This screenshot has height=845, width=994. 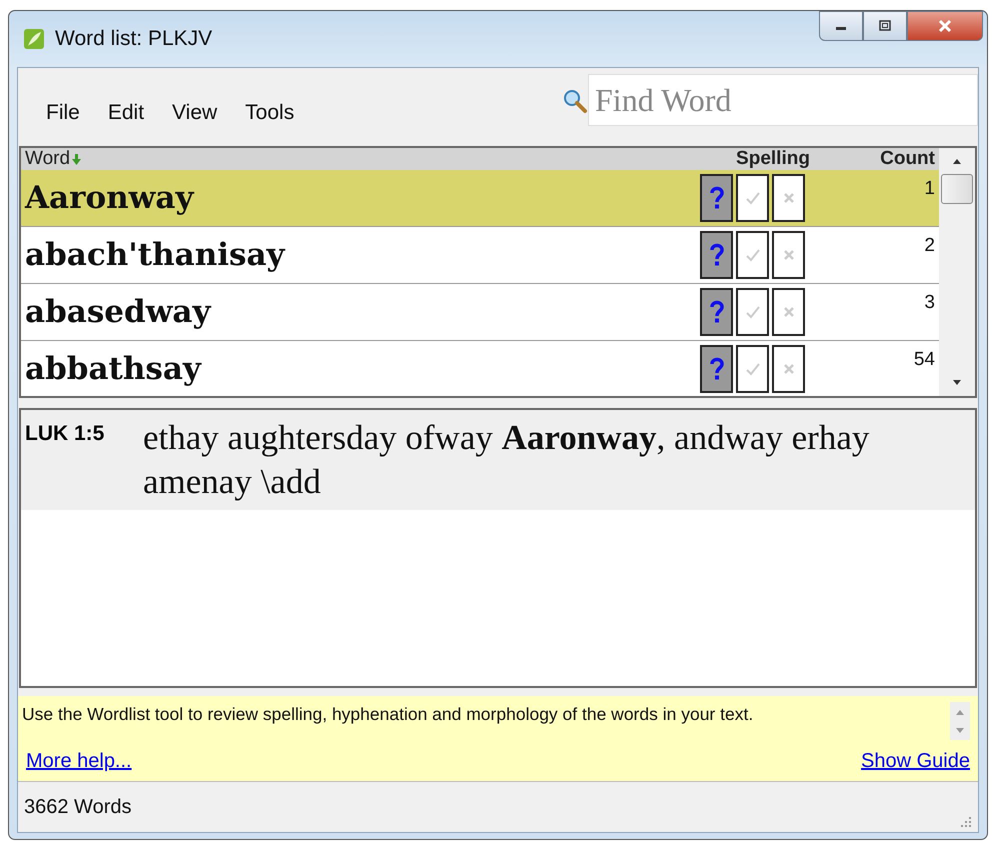 I want to click on word-cell-text: abach'thanisay, so click(x=155, y=255).